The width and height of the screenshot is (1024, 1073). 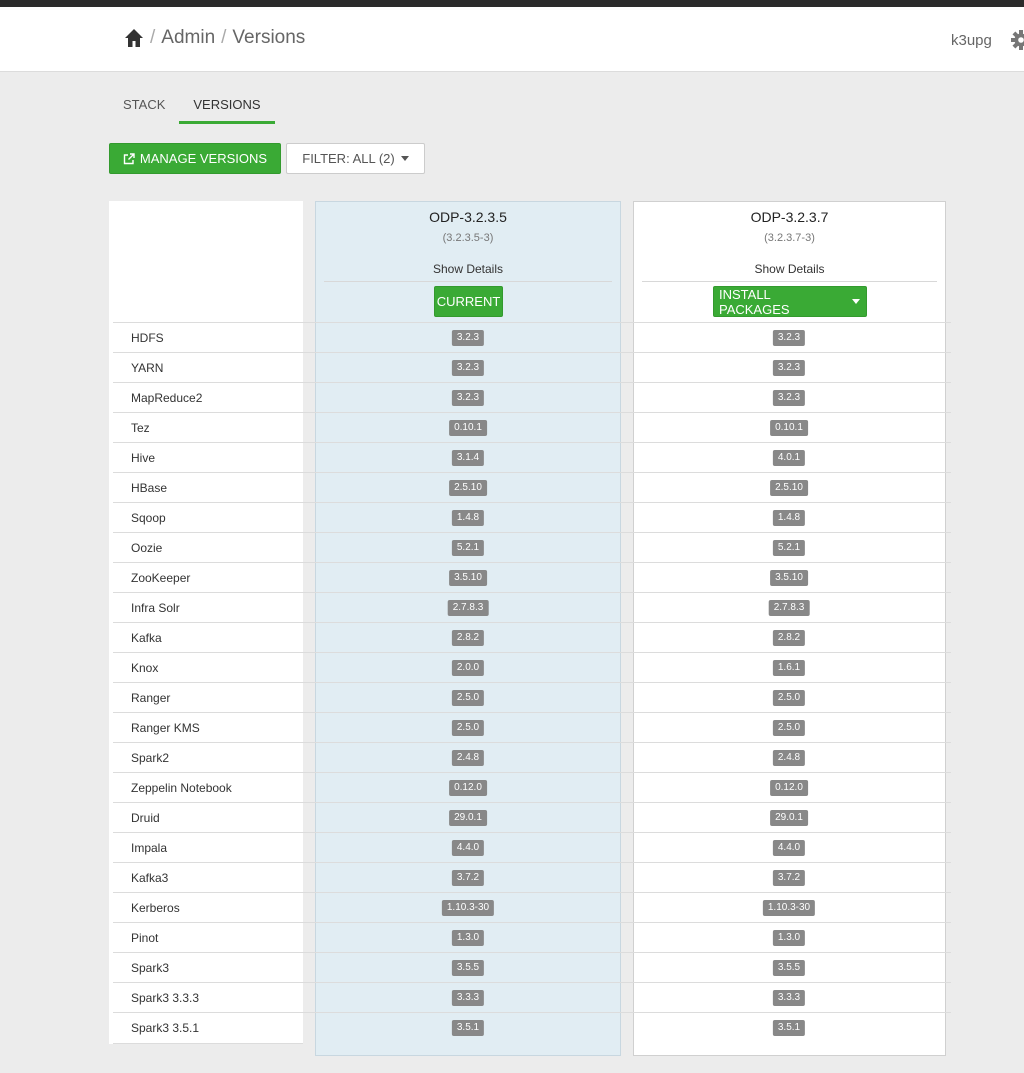 What do you see at coordinates (134, 38) in the screenshot?
I see `home-icon` at bounding box center [134, 38].